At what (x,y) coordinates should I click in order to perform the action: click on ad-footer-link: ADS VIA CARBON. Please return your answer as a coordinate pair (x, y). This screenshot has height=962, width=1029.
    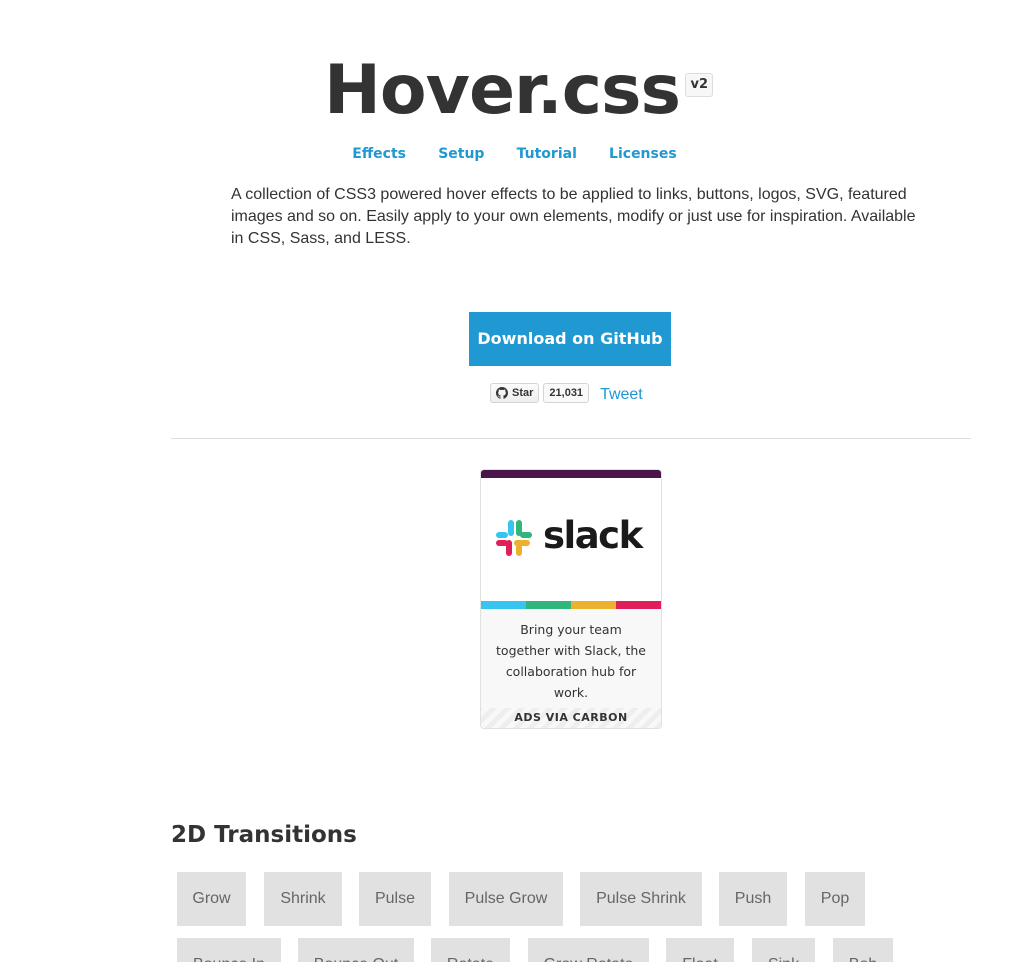
    Looking at the image, I should click on (571, 718).